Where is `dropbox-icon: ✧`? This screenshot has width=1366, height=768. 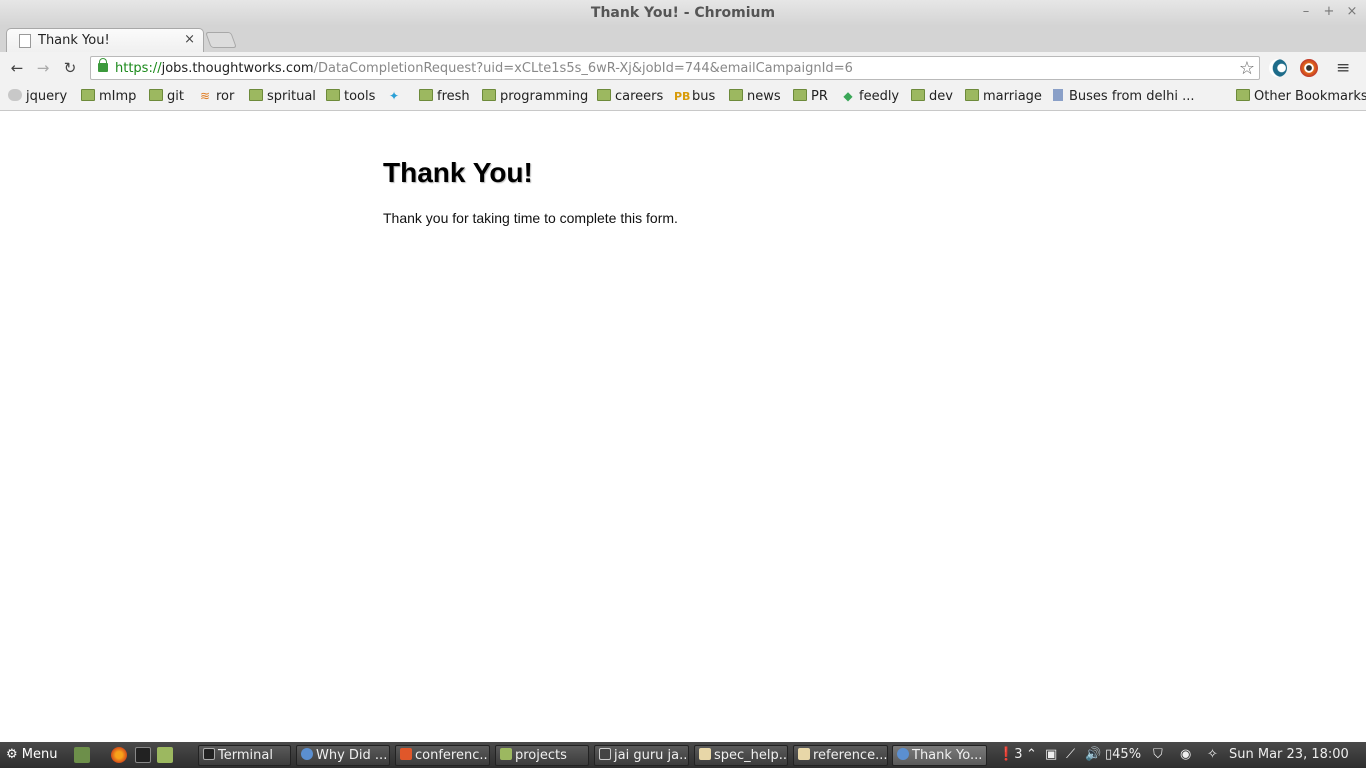 dropbox-icon: ✧ is located at coordinates (1212, 754).